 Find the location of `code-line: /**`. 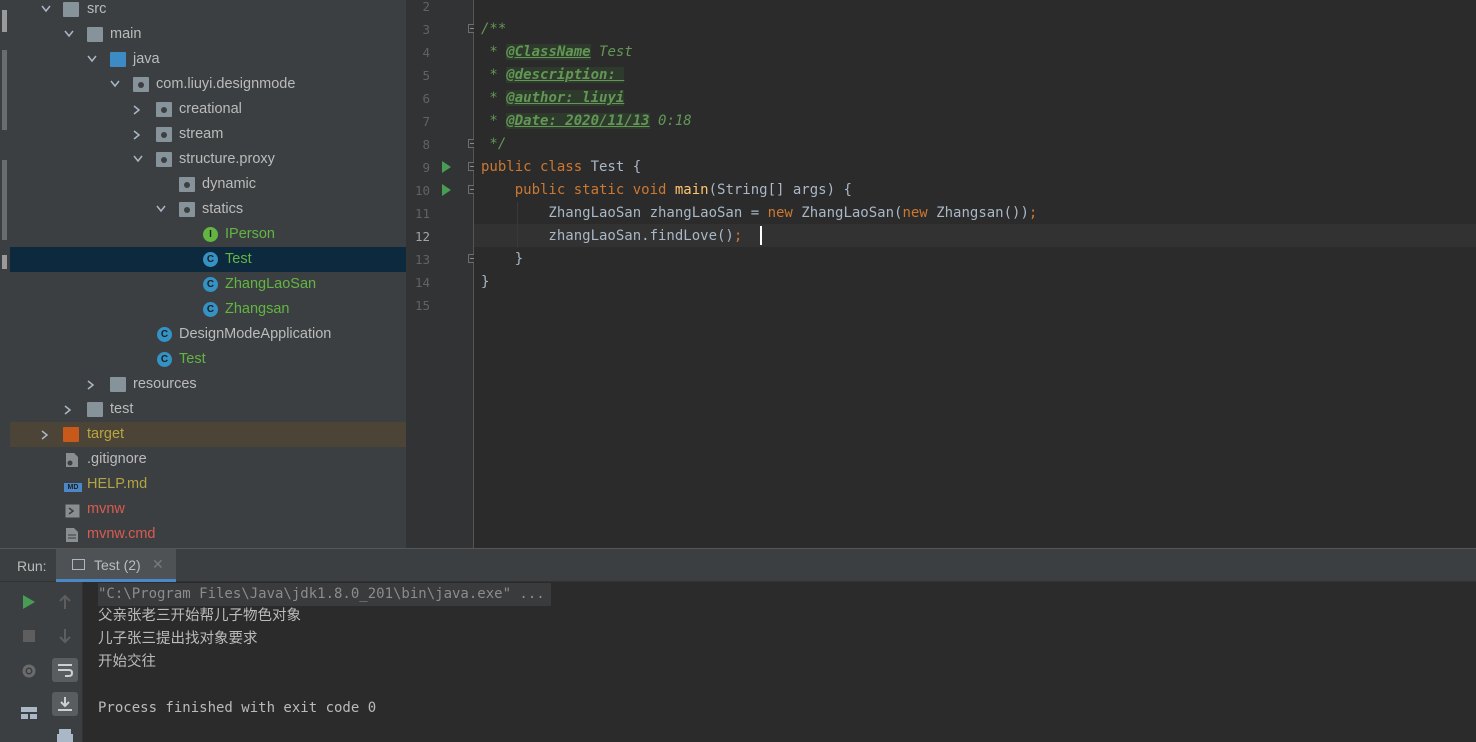

code-line: /** is located at coordinates (493, 29).